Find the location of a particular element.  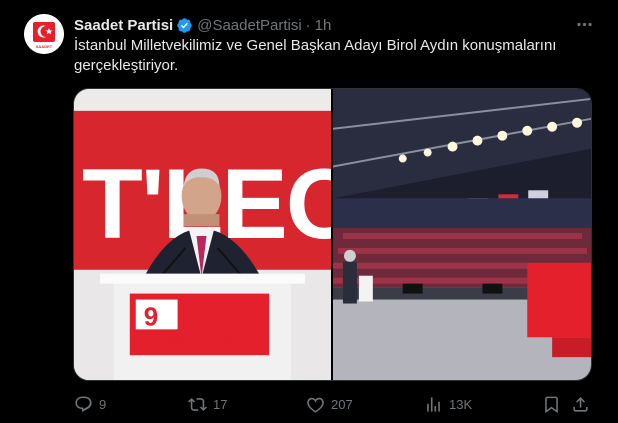

author-avatar: SAADET is located at coordinates (44, 34).